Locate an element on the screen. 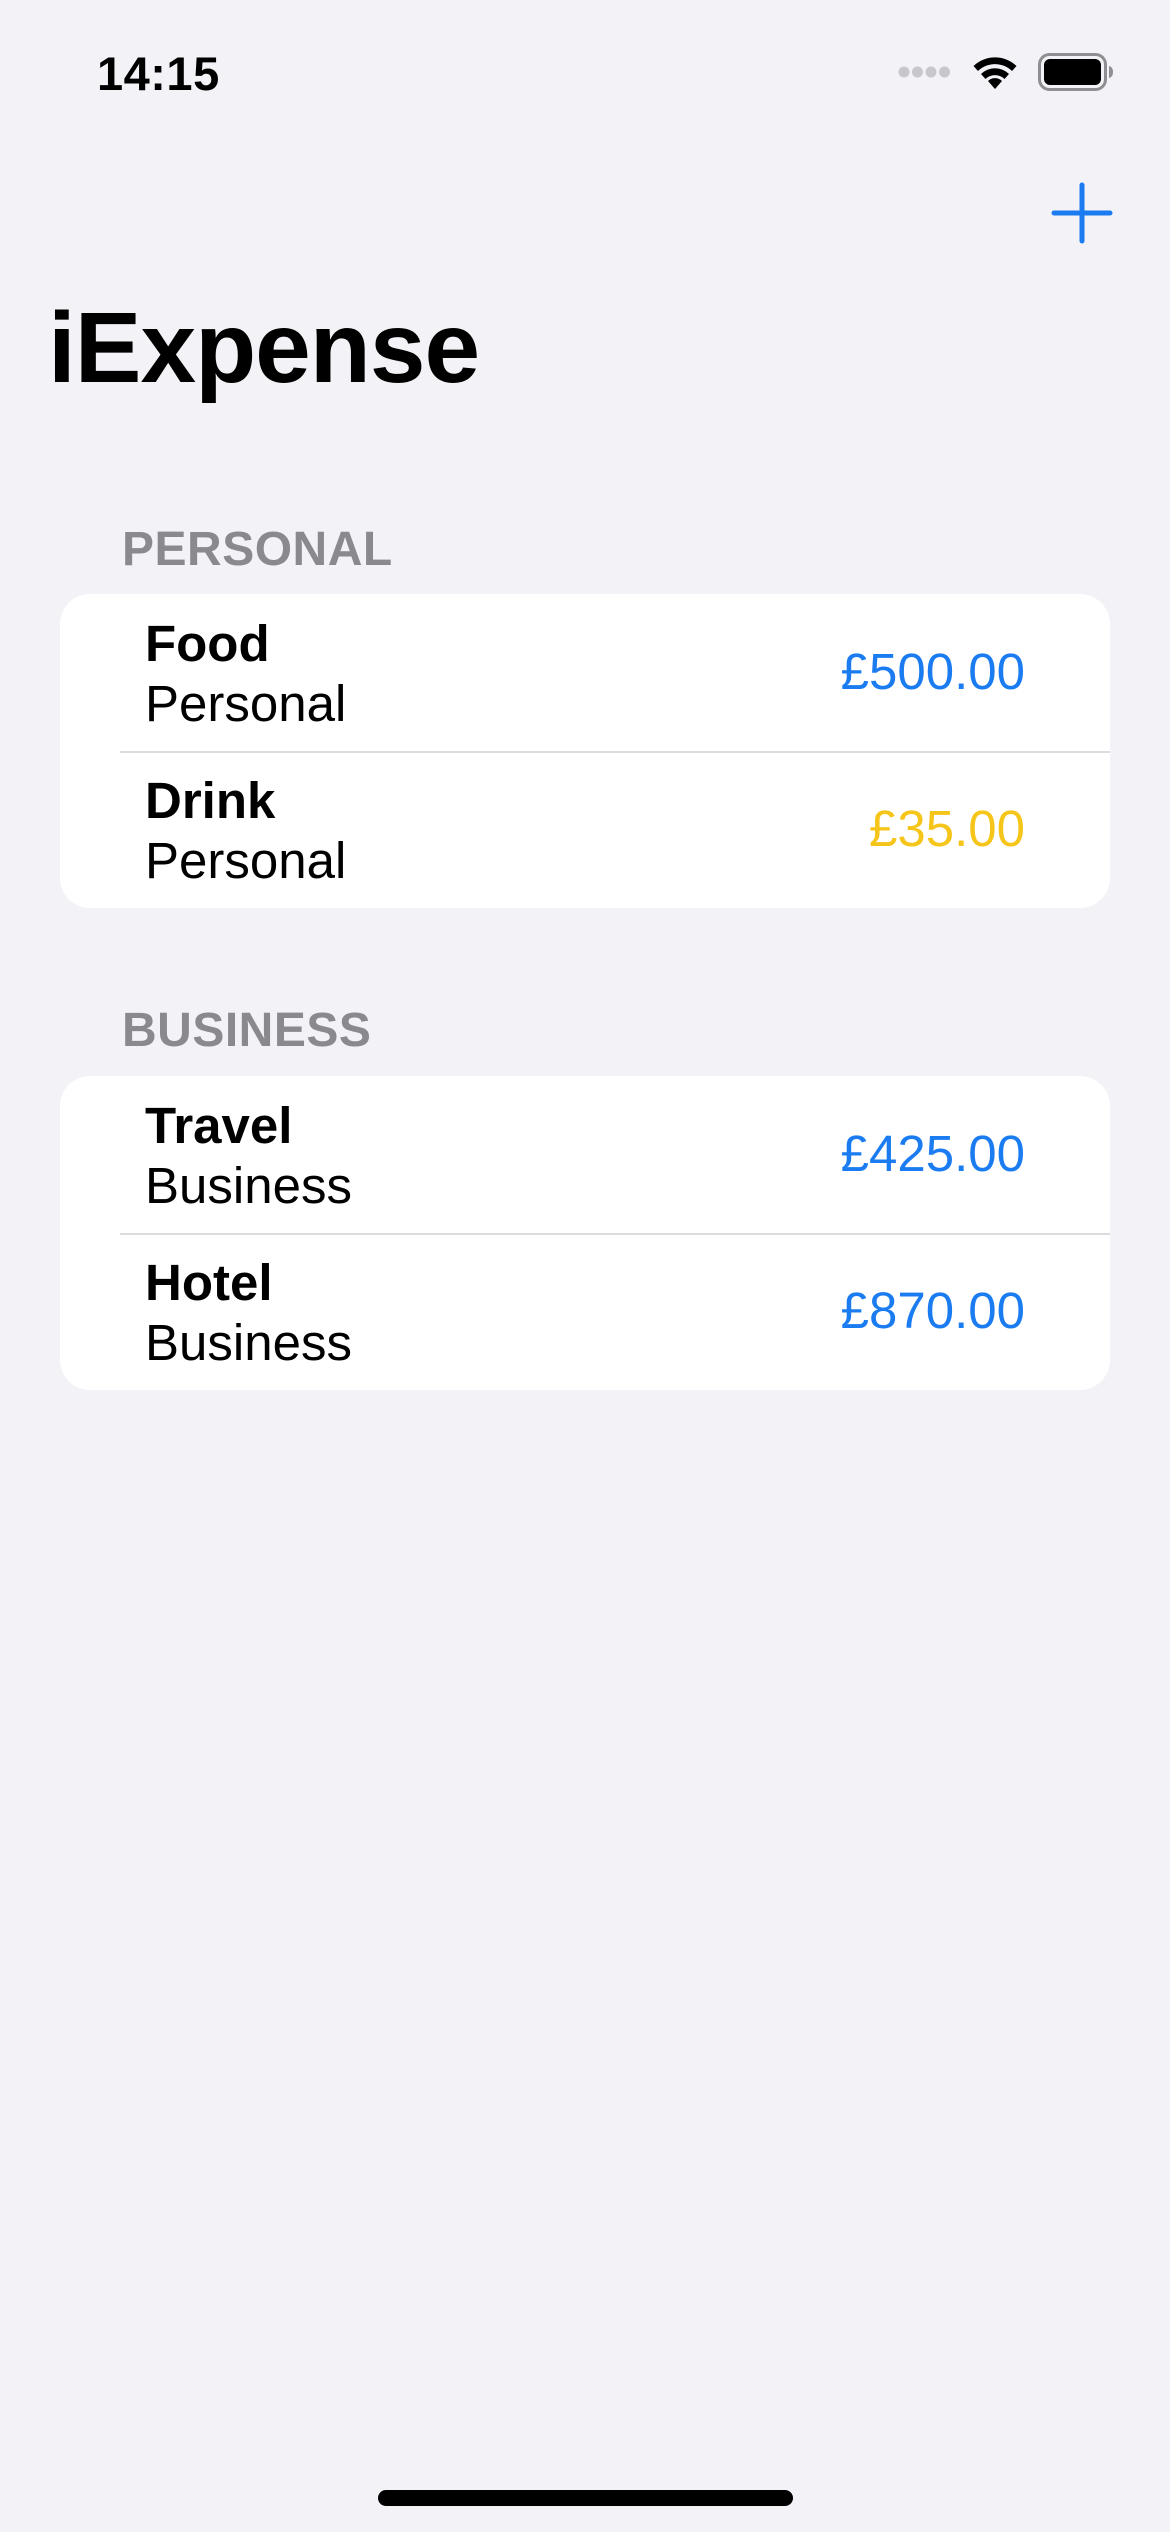 The height and width of the screenshot is (2532, 1170). page-title: iExpense is located at coordinates (264, 348).